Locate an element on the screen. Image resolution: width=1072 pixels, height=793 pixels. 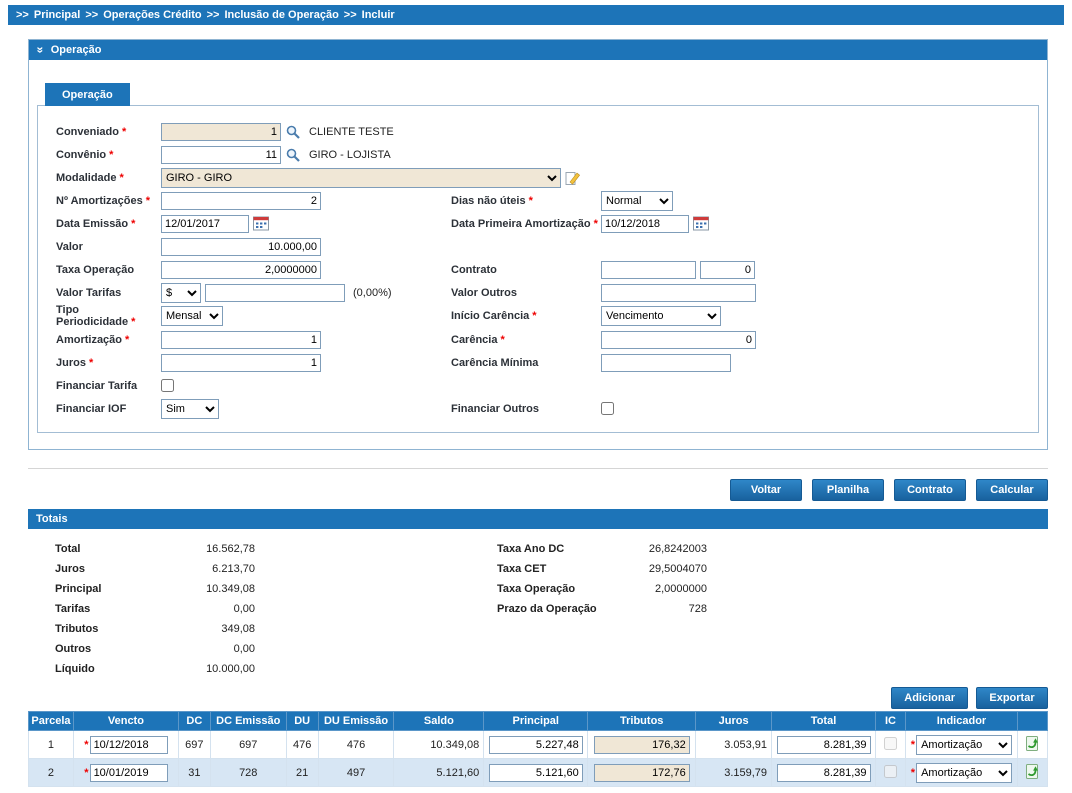
outros-value: 0,00 is located at coordinates (244, 649).